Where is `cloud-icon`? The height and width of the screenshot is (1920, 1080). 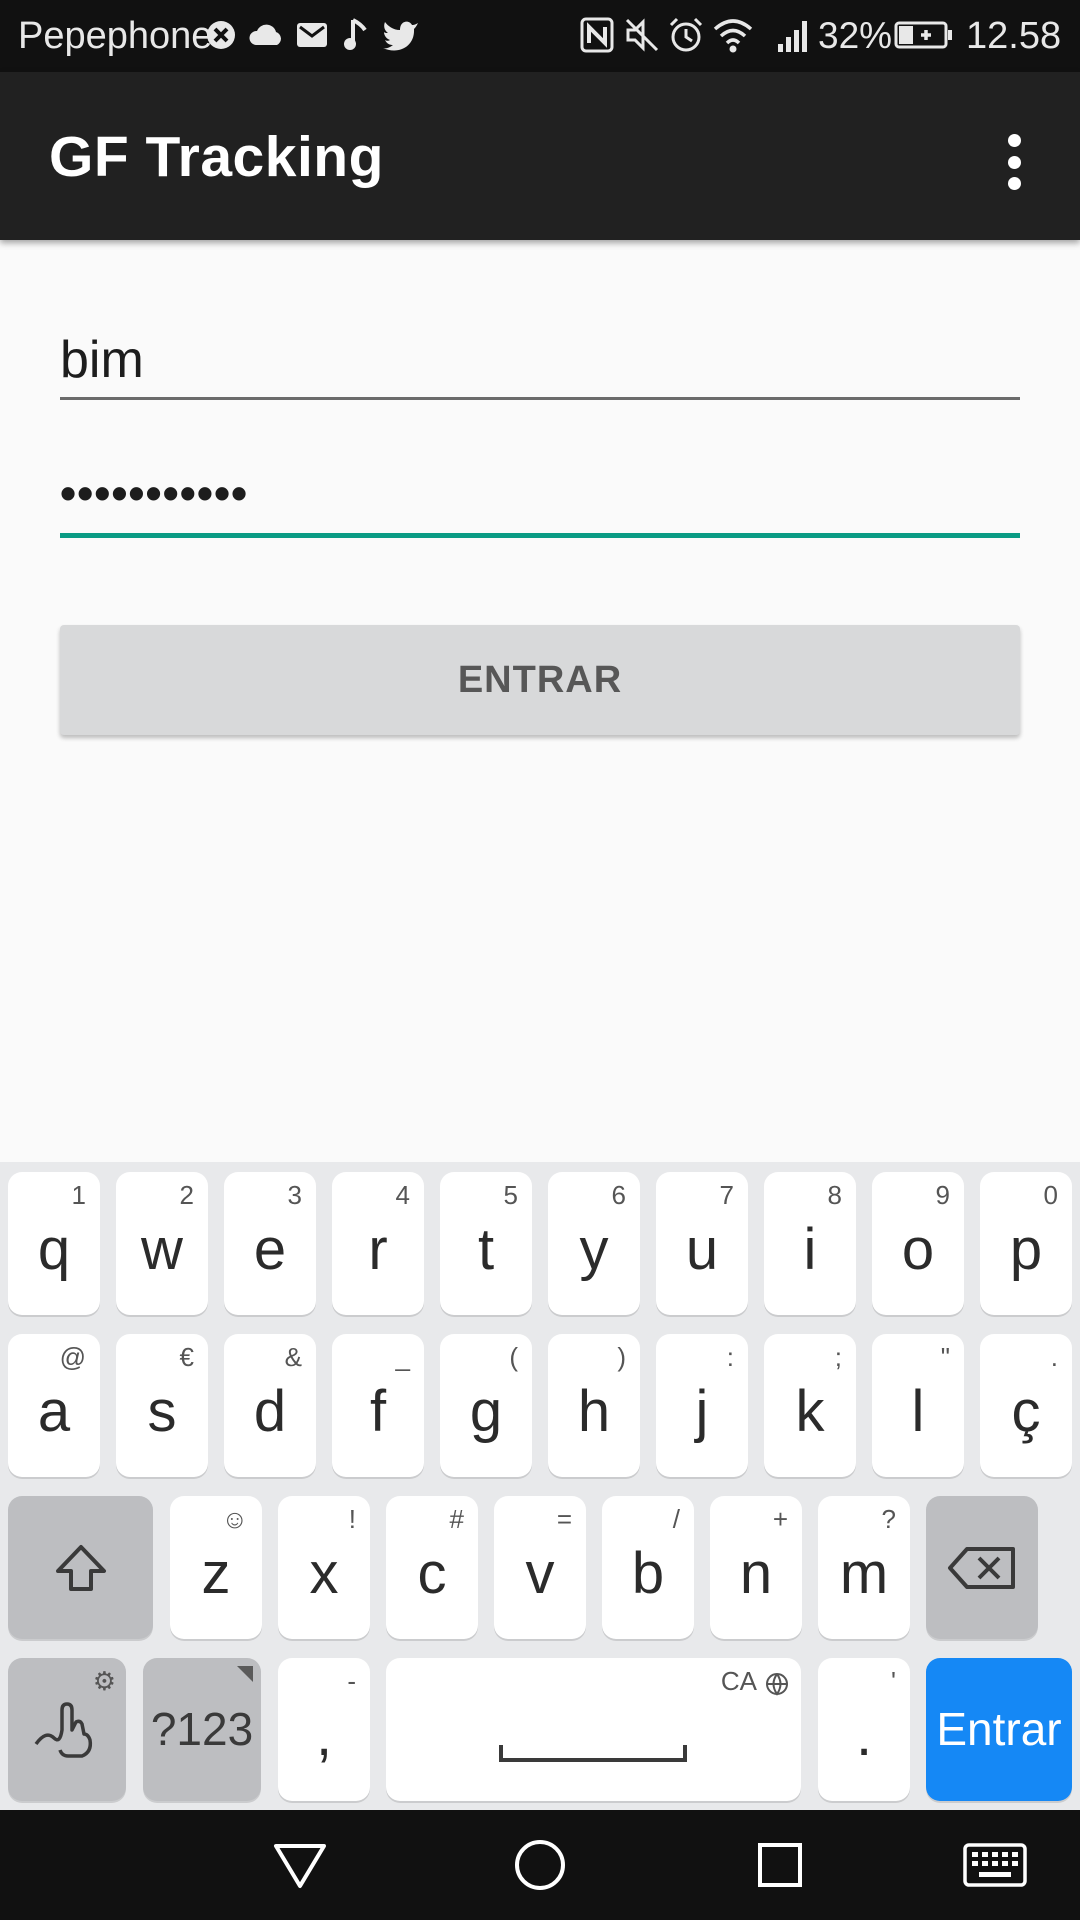
cloud-icon is located at coordinates (266, 35).